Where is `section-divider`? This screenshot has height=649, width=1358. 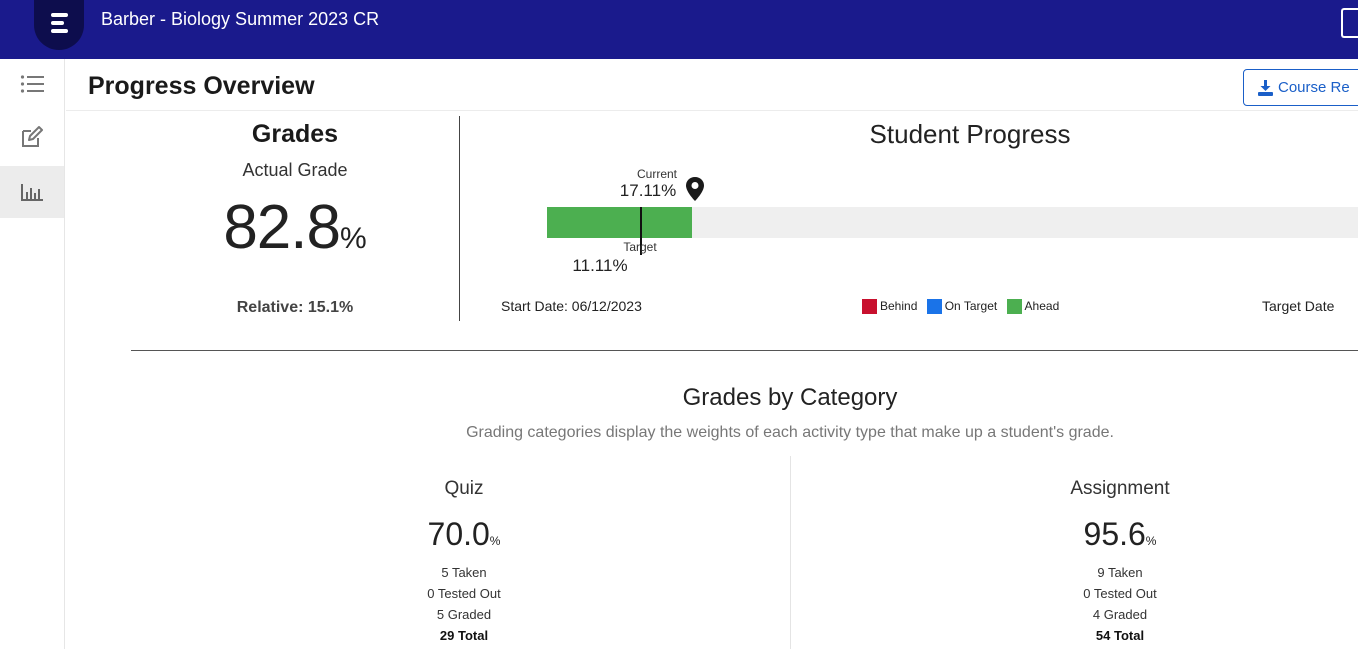
section-divider is located at coordinates (744, 350).